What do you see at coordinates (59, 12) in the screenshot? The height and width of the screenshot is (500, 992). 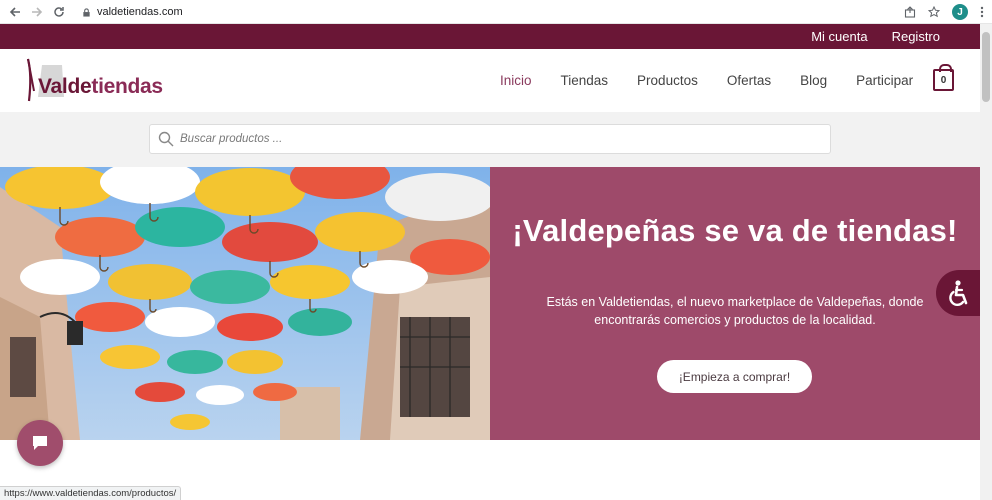 I see `reload-icon` at bounding box center [59, 12].